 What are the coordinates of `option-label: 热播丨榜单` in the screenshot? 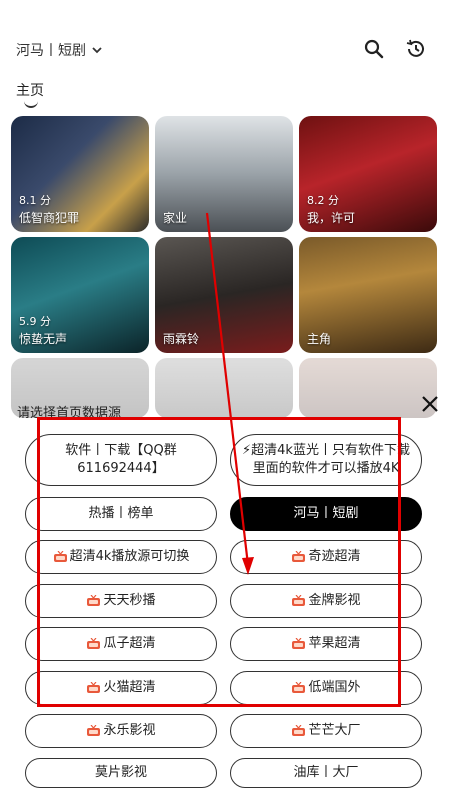 It's located at (121, 513).